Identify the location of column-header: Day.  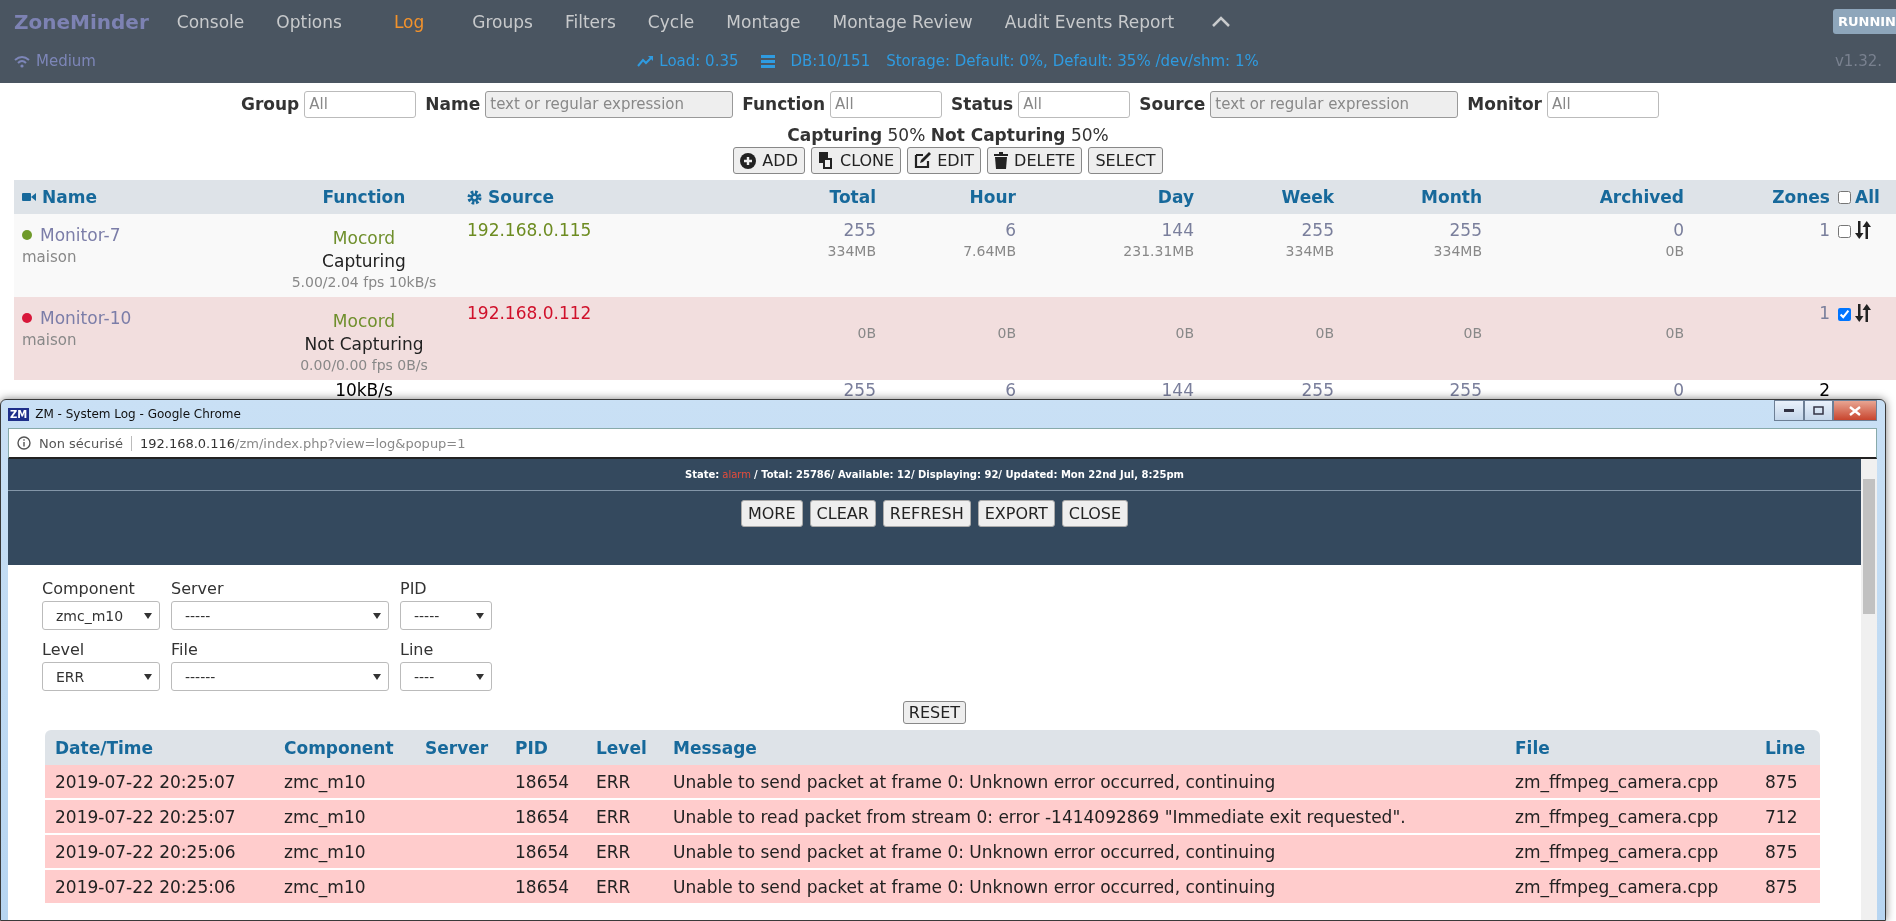
(1175, 197).